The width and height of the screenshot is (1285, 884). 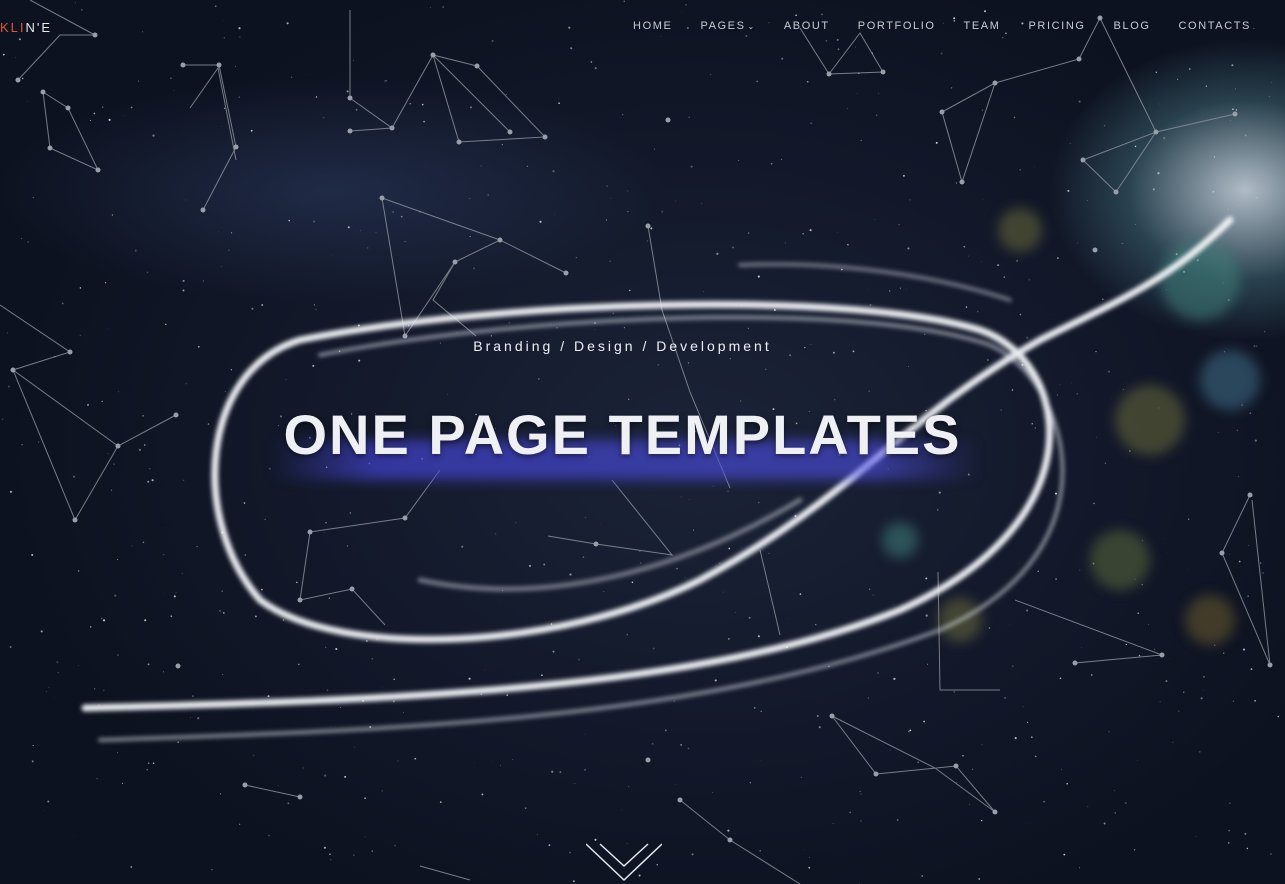 I want to click on nav-blog: BLOG, so click(x=1132, y=26).